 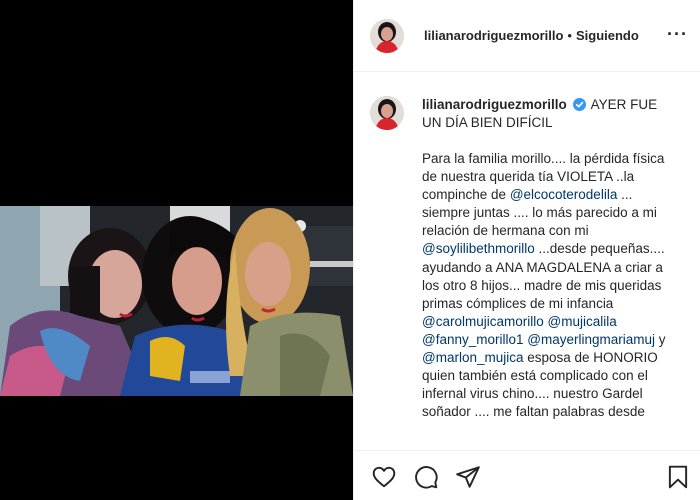 What do you see at coordinates (483, 321) in the screenshot?
I see `mention-link: @carolmujicamorillo` at bounding box center [483, 321].